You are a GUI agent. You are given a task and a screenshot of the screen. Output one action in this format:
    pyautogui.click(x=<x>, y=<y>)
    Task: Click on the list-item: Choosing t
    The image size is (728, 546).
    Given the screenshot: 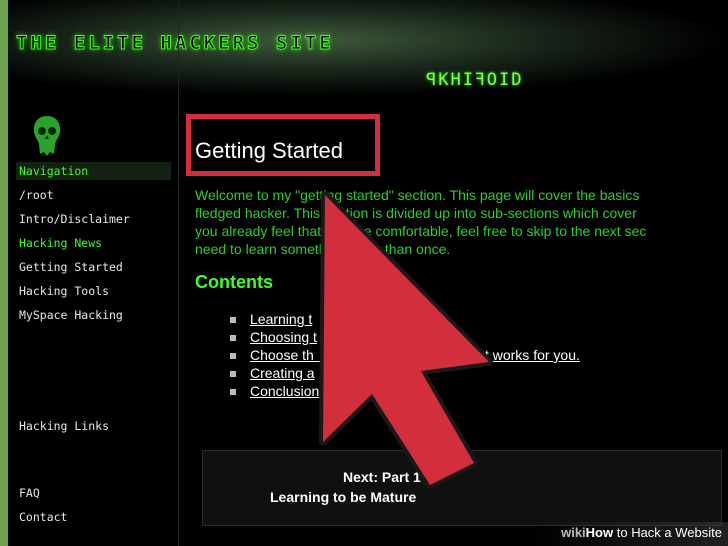 What is the action you would take?
    pyautogui.click(x=405, y=337)
    